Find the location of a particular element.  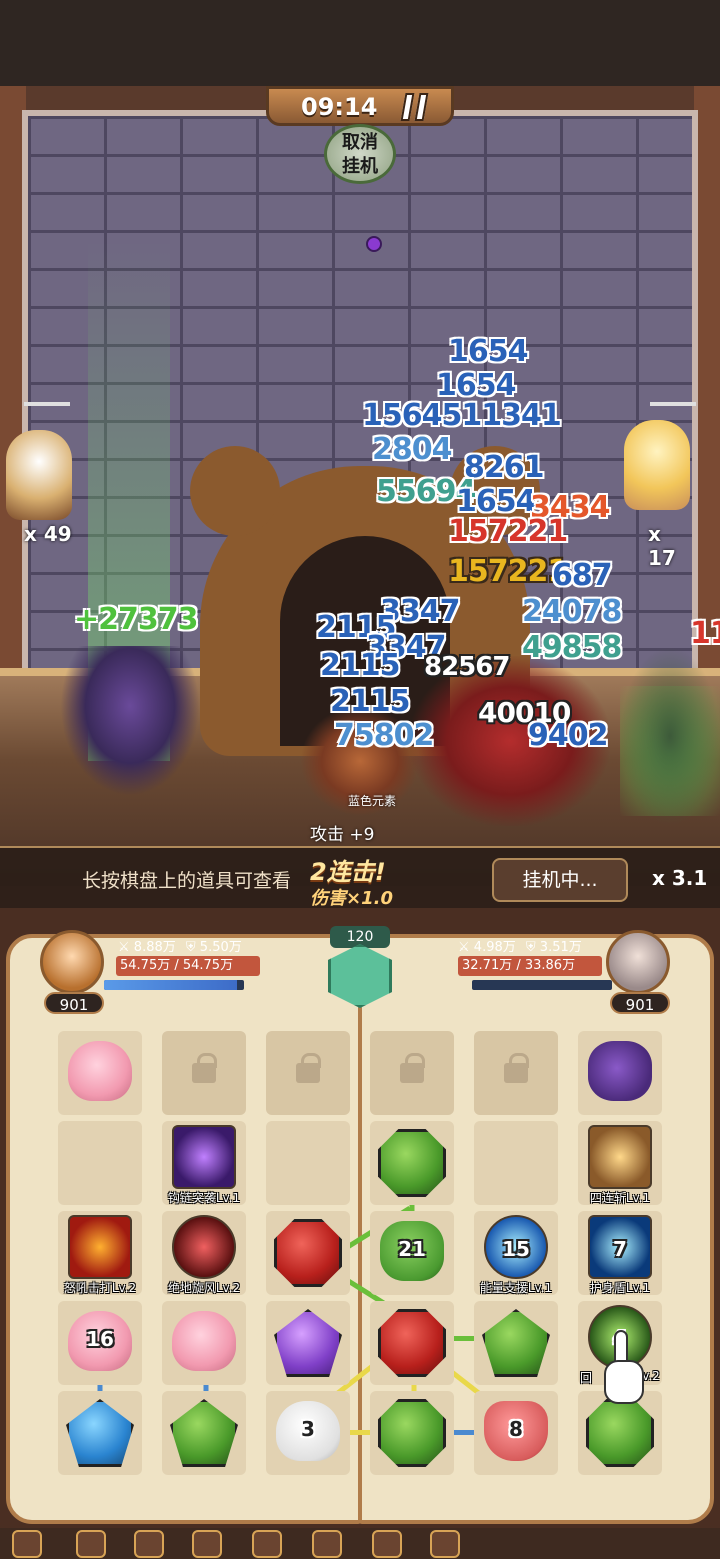

cancel-idle-label-1: 取消 is located at coordinates (360, 142).